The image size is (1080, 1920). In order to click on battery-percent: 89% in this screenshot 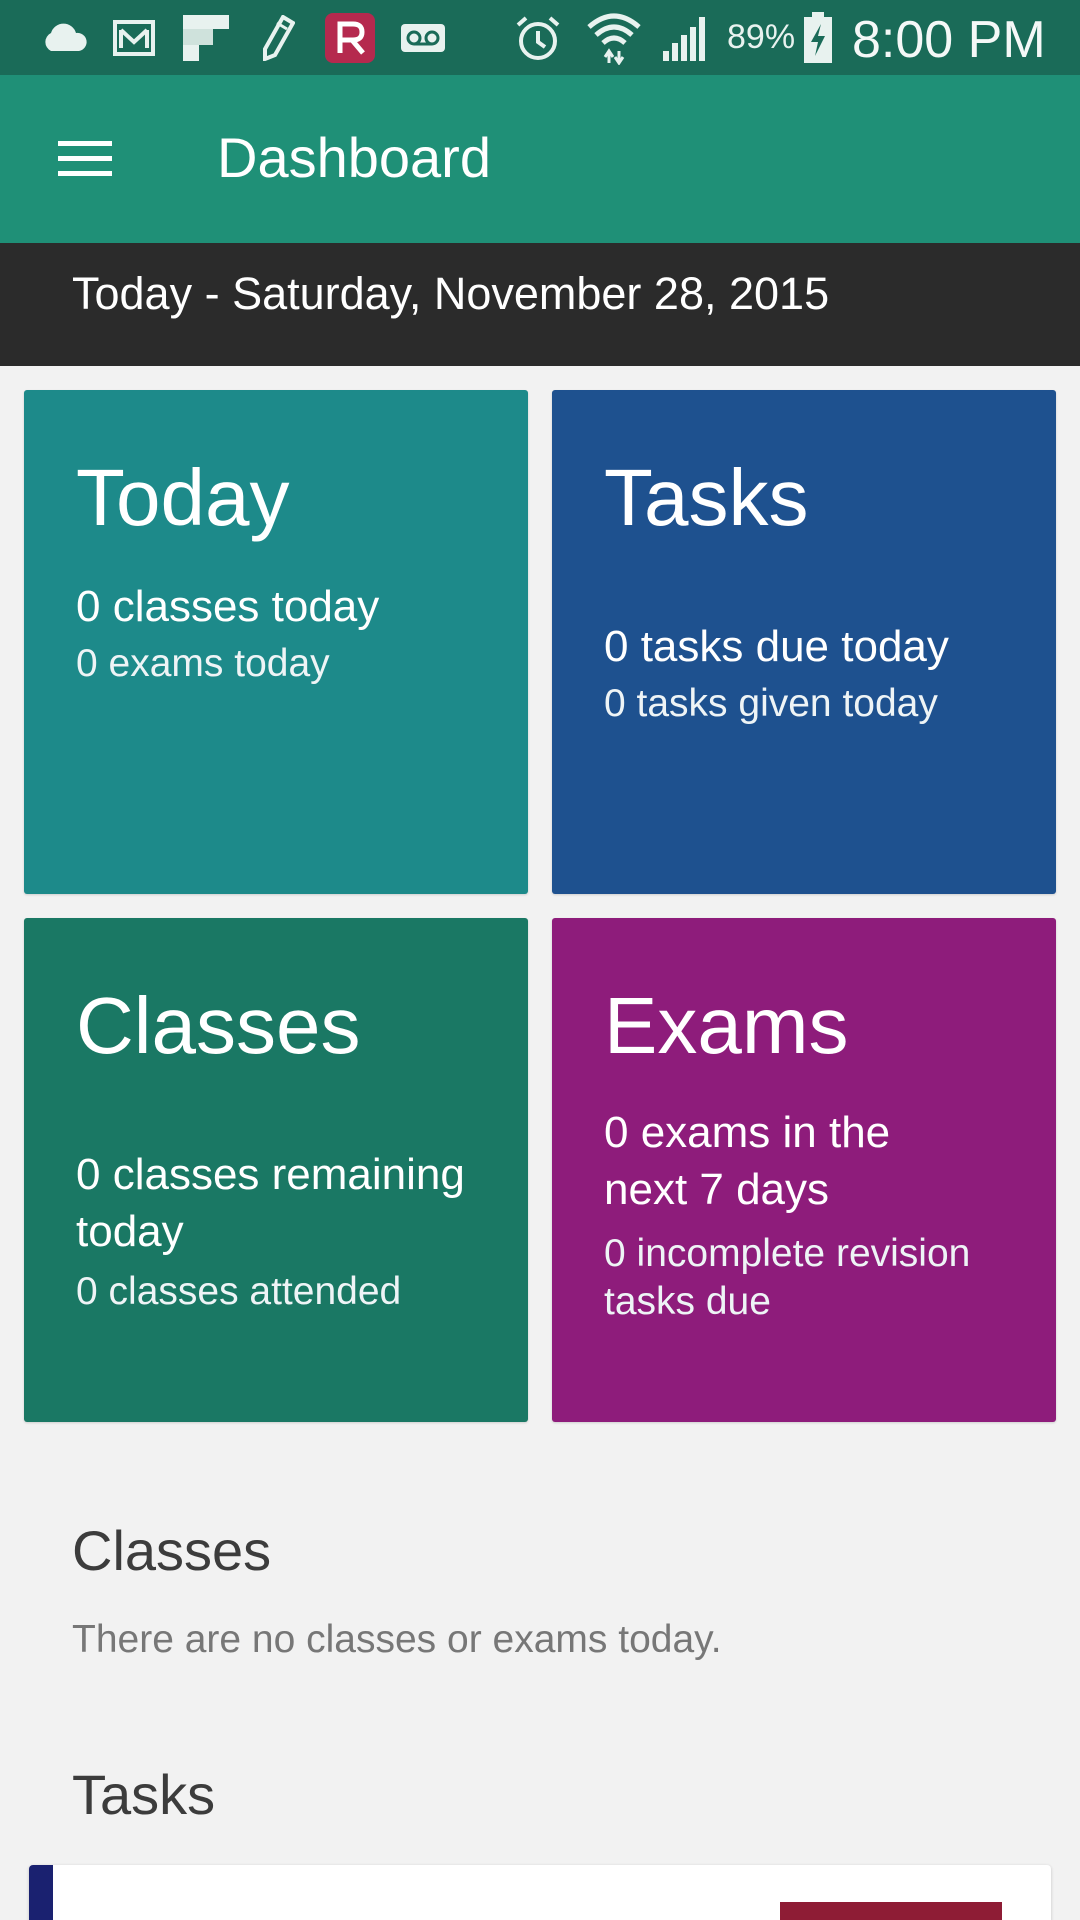, I will do `click(761, 37)`.